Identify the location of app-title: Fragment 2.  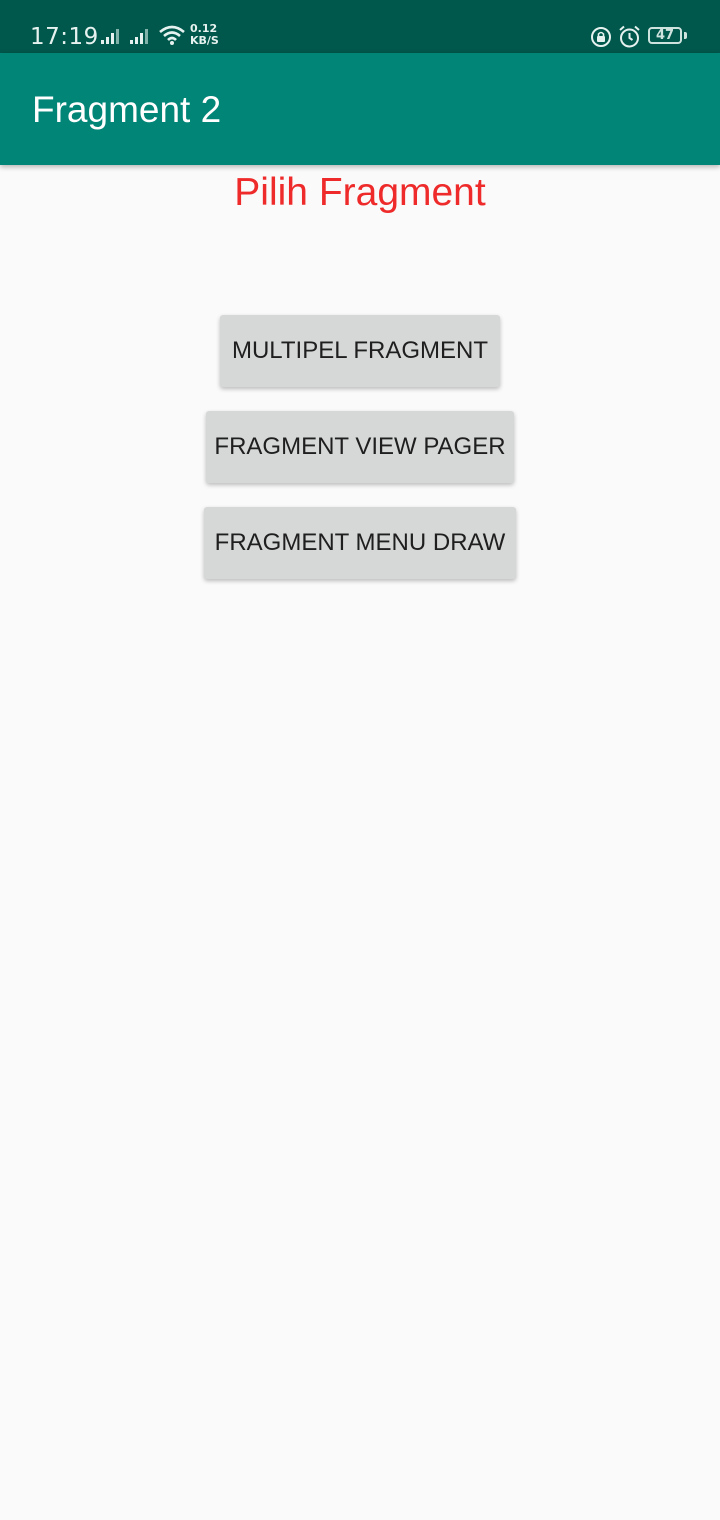
(127, 109).